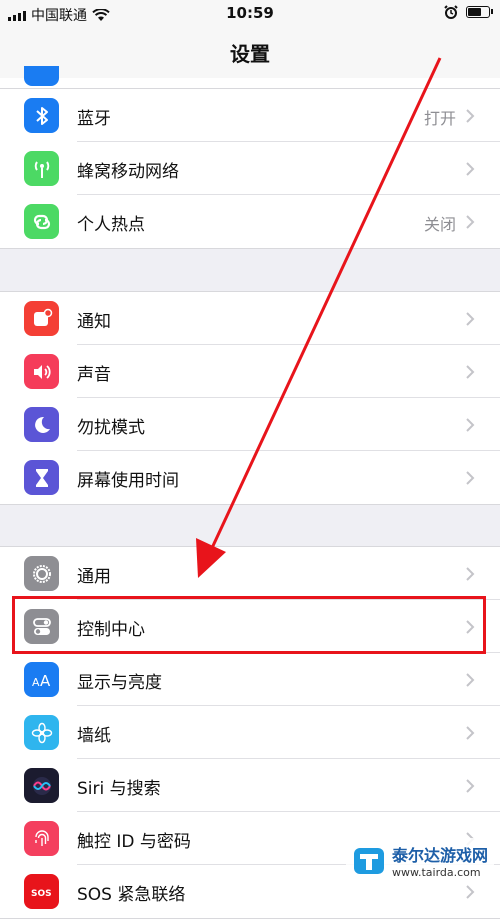 The height and width of the screenshot is (919, 500). I want to click on watermark-name: 泰尔达游戏网, so click(439, 855).